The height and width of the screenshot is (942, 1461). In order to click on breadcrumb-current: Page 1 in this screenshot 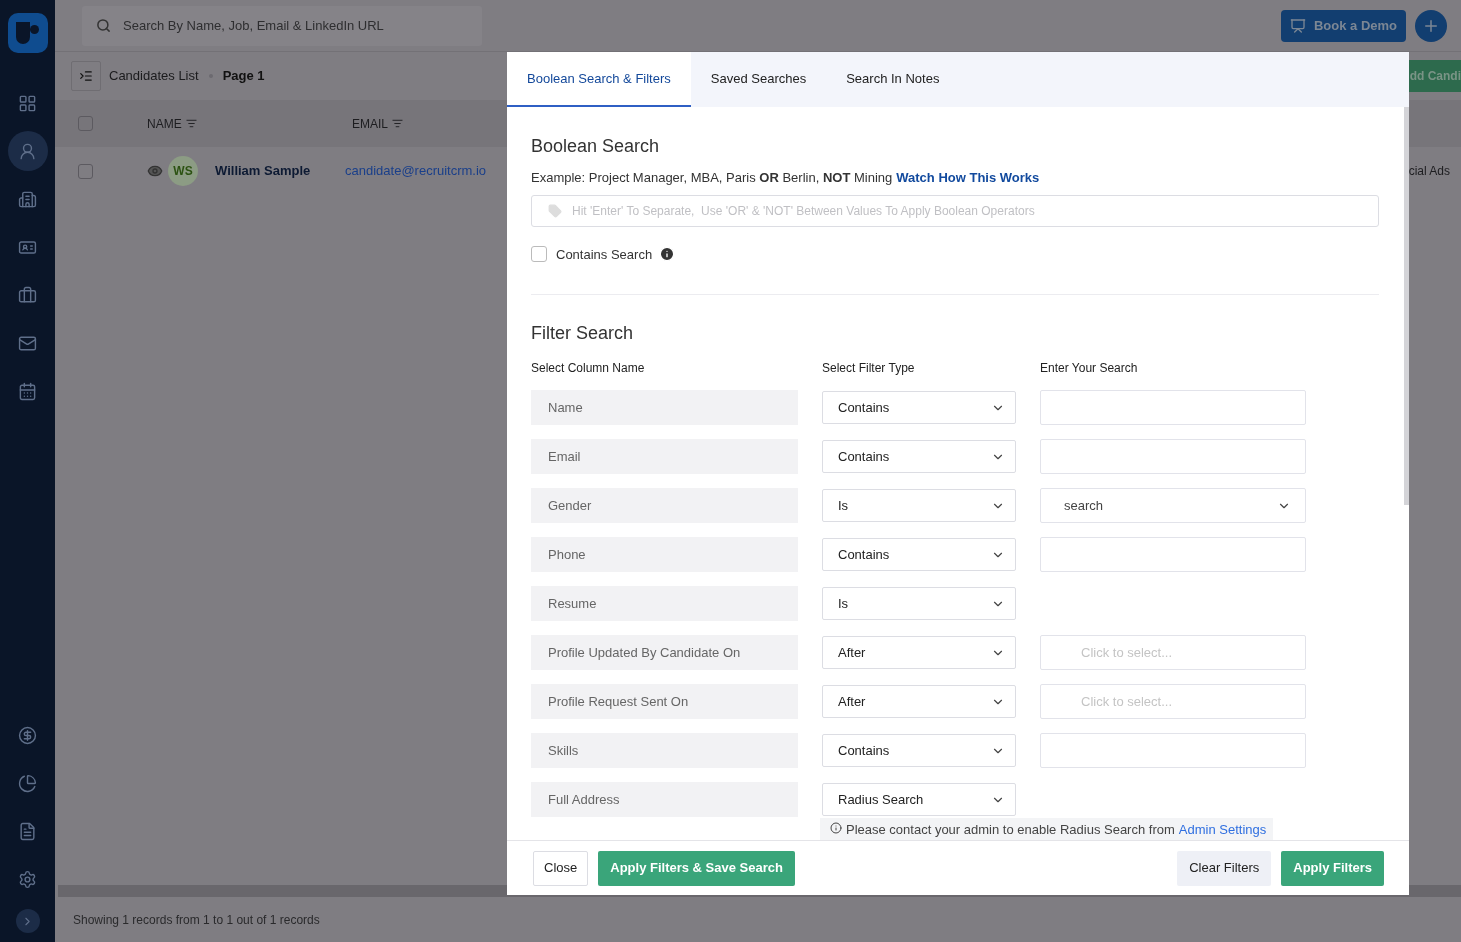, I will do `click(243, 76)`.